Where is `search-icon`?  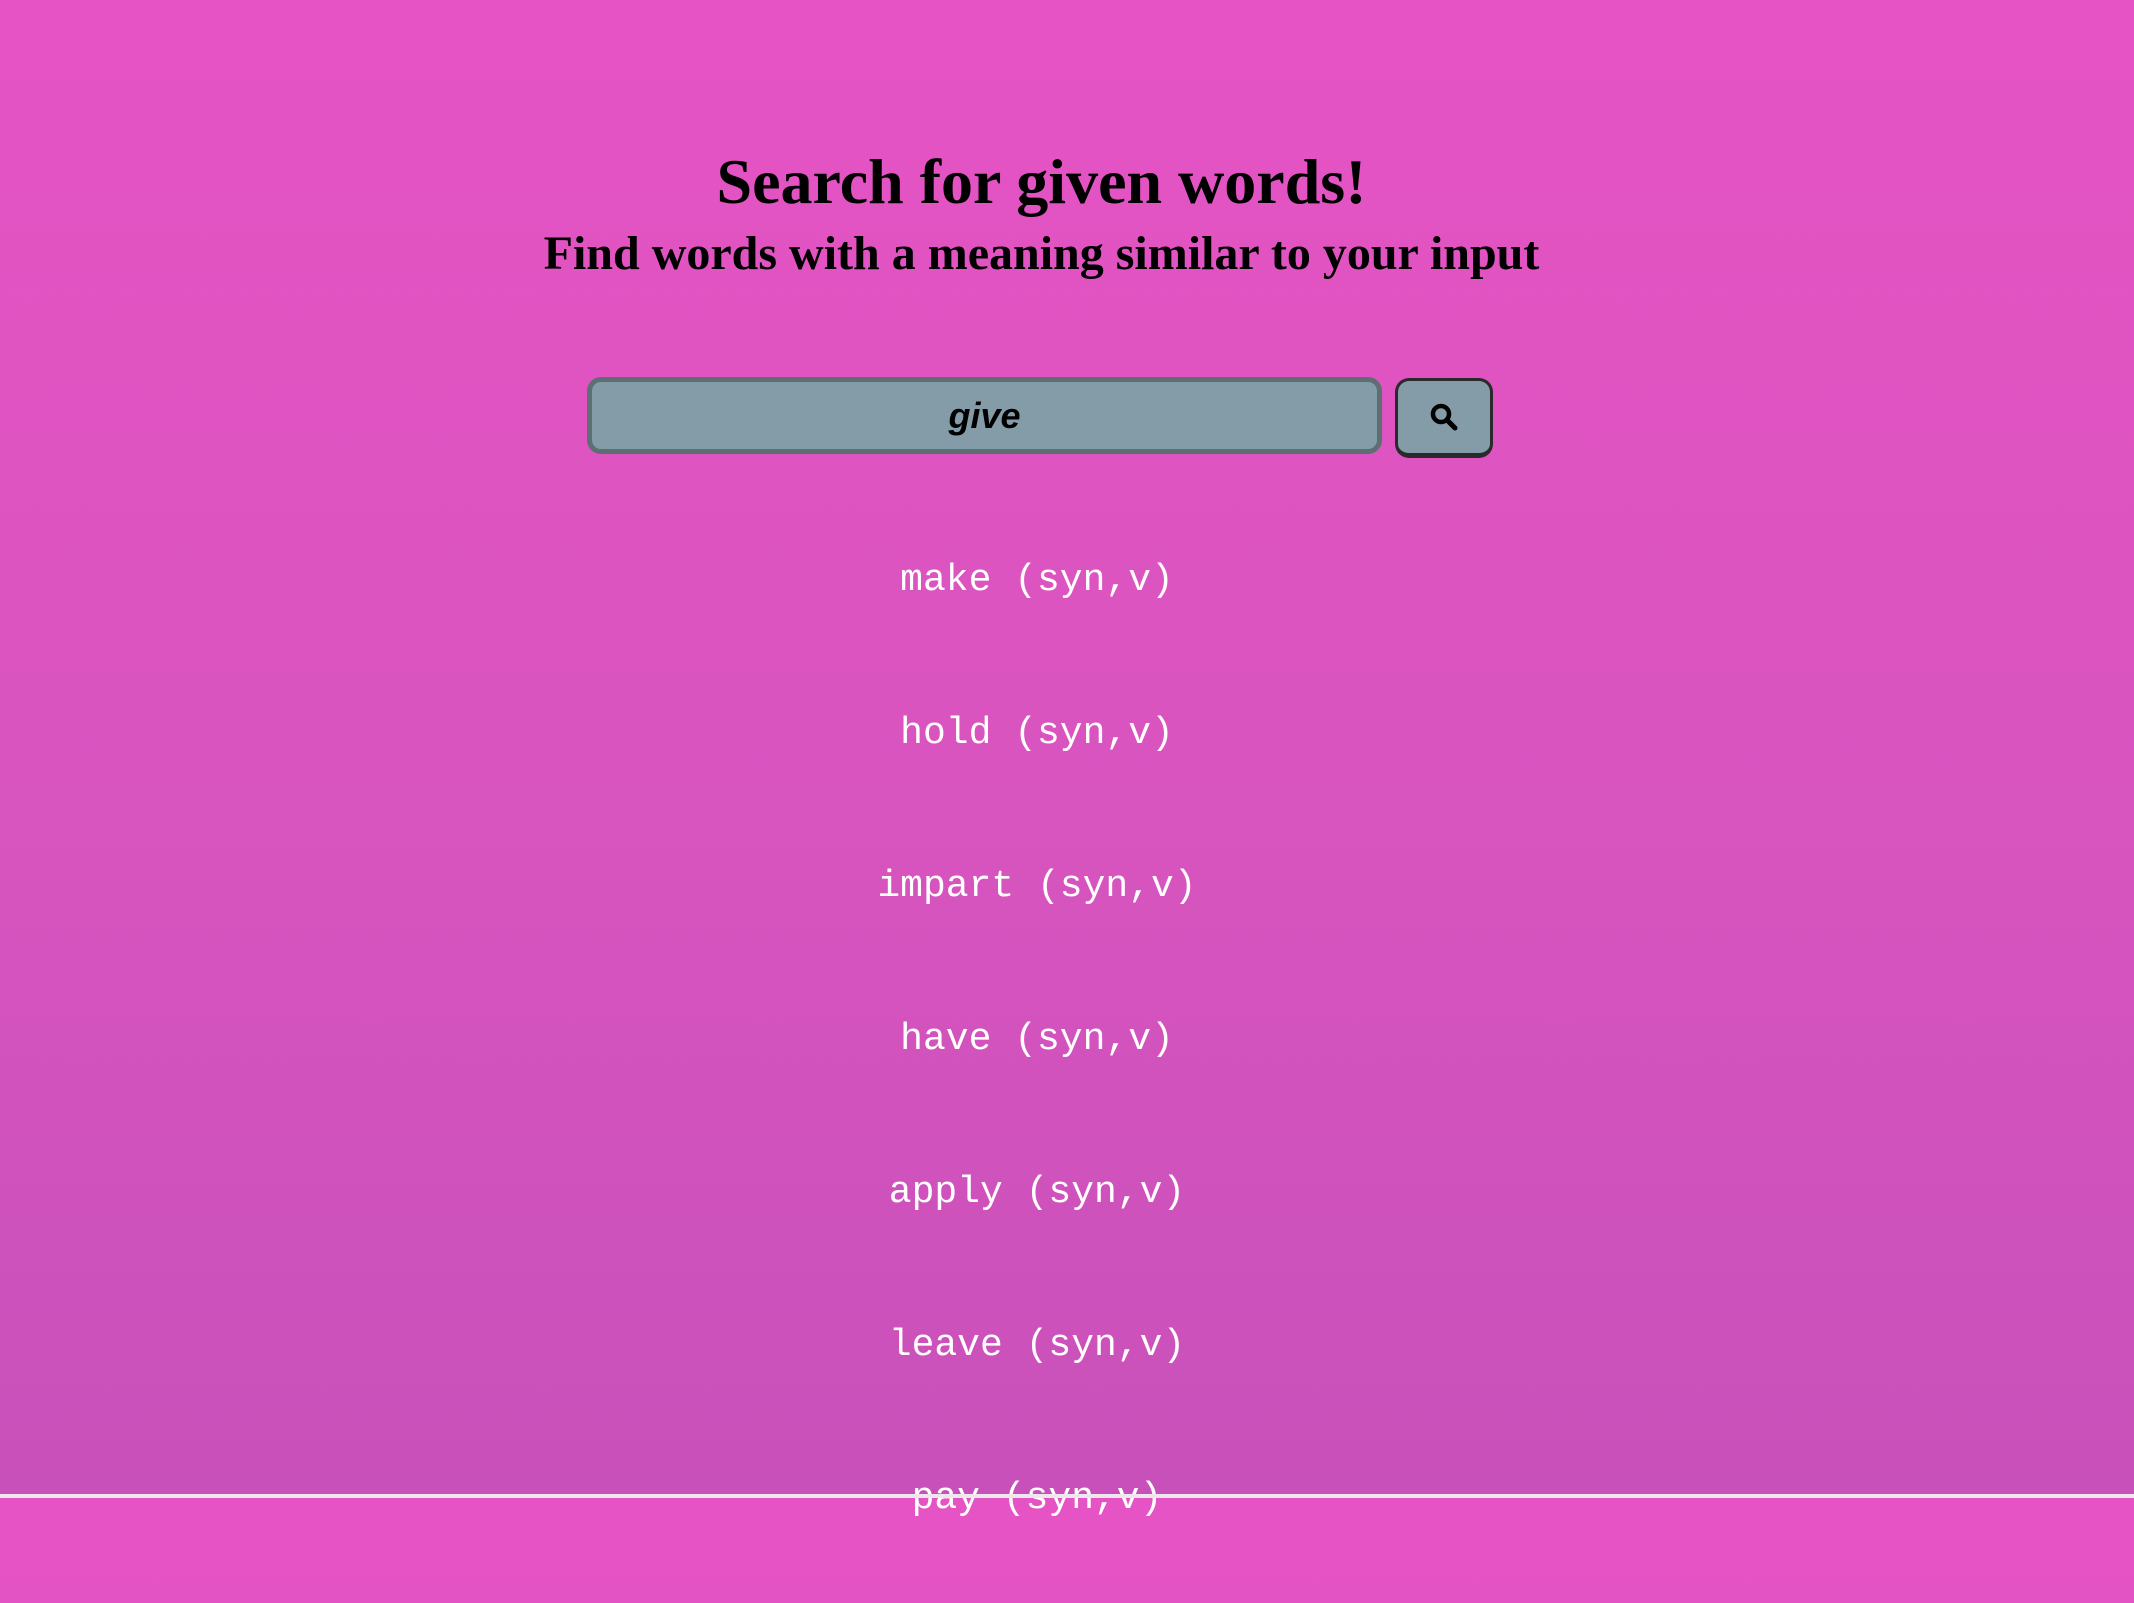
search-icon is located at coordinates (1444, 417).